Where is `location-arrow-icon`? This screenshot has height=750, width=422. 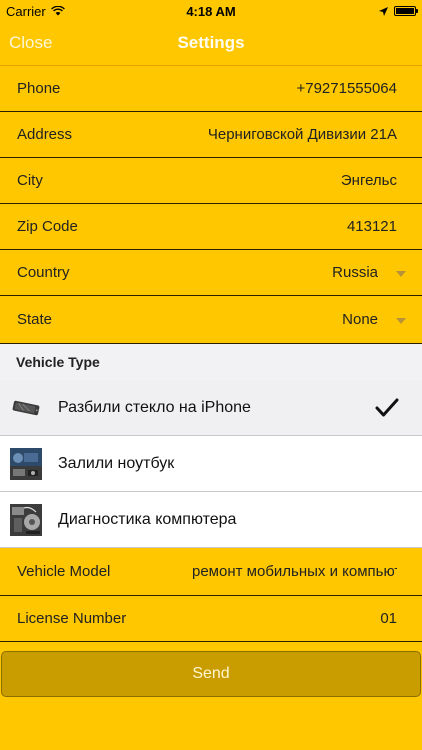 location-arrow-icon is located at coordinates (383, 11).